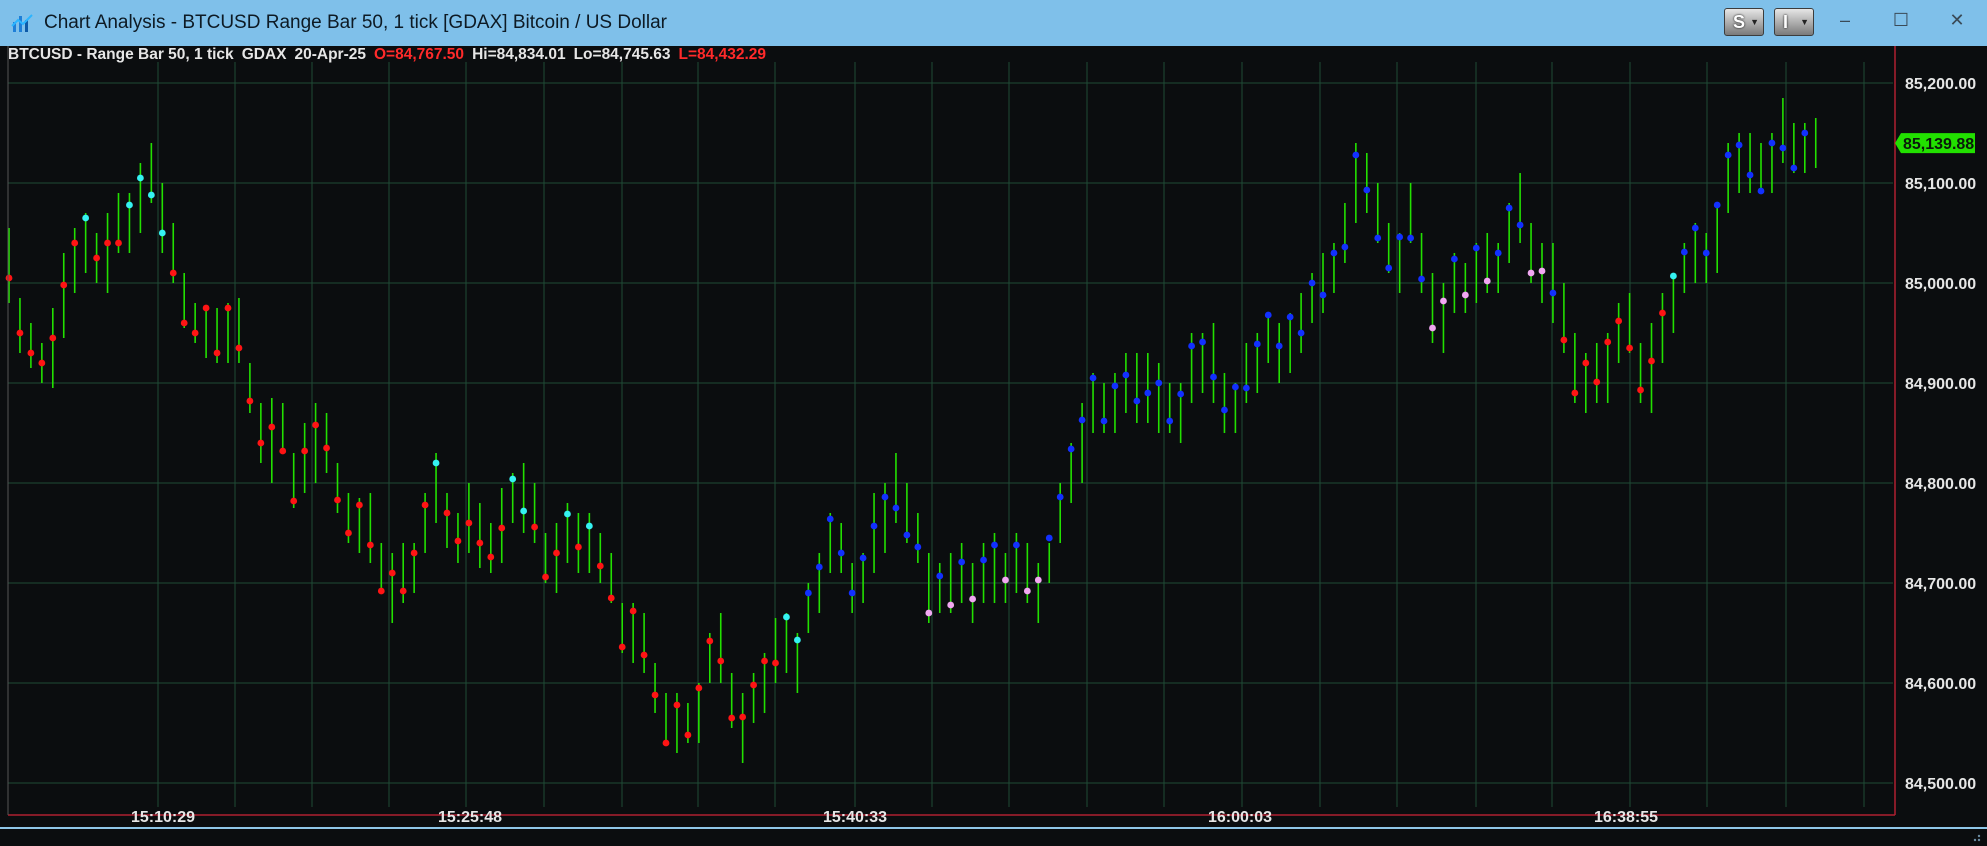 The width and height of the screenshot is (1987, 846). I want to click on resize-grip-icon, so click(1974, 835).